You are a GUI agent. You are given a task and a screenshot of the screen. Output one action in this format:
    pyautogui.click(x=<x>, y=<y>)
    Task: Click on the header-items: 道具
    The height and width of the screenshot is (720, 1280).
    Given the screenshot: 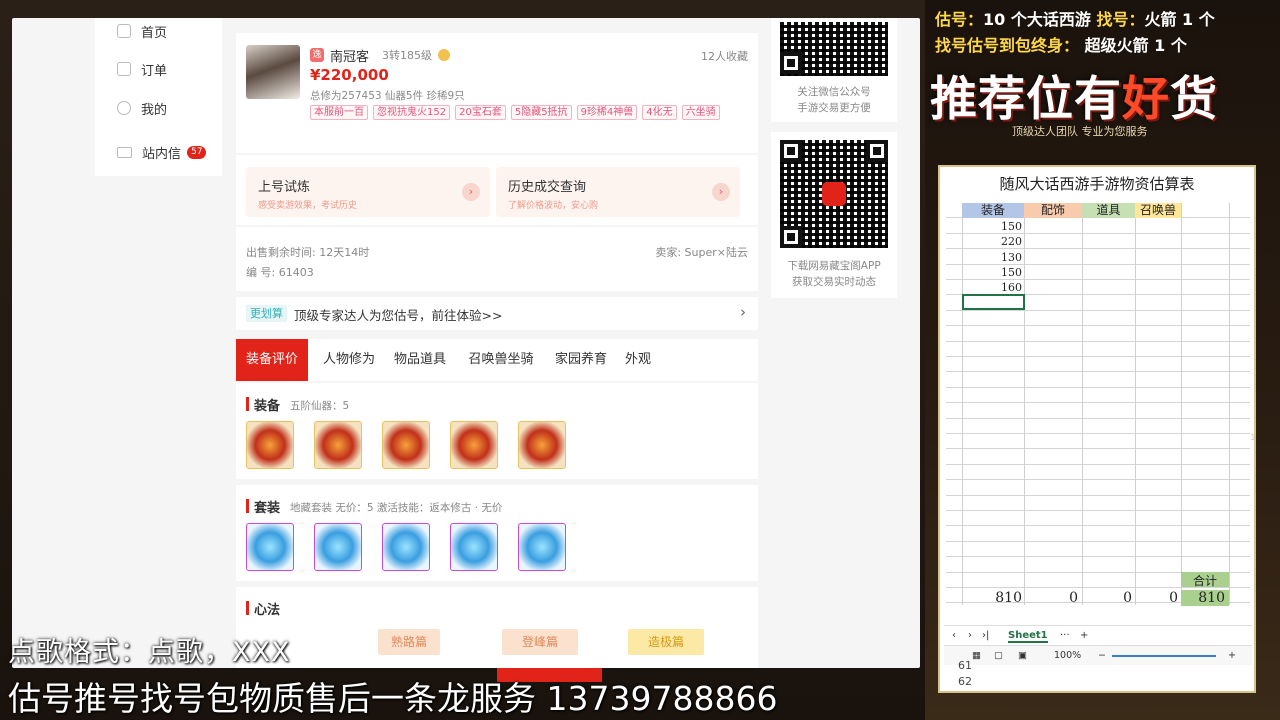 What is the action you would take?
    pyautogui.click(x=1108, y=210)
    